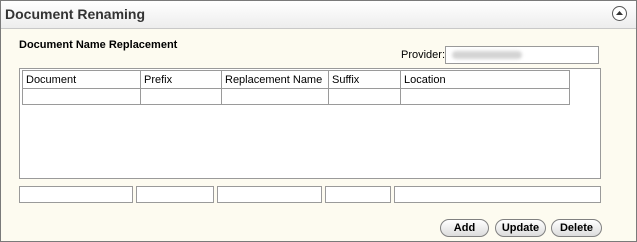 The height and width of the screenshot is (242, 637). What do you see at coordinates (98, 45) in the screenshot?
I see `section-title: Document Name Replacement` at bounding box center [98, 45].